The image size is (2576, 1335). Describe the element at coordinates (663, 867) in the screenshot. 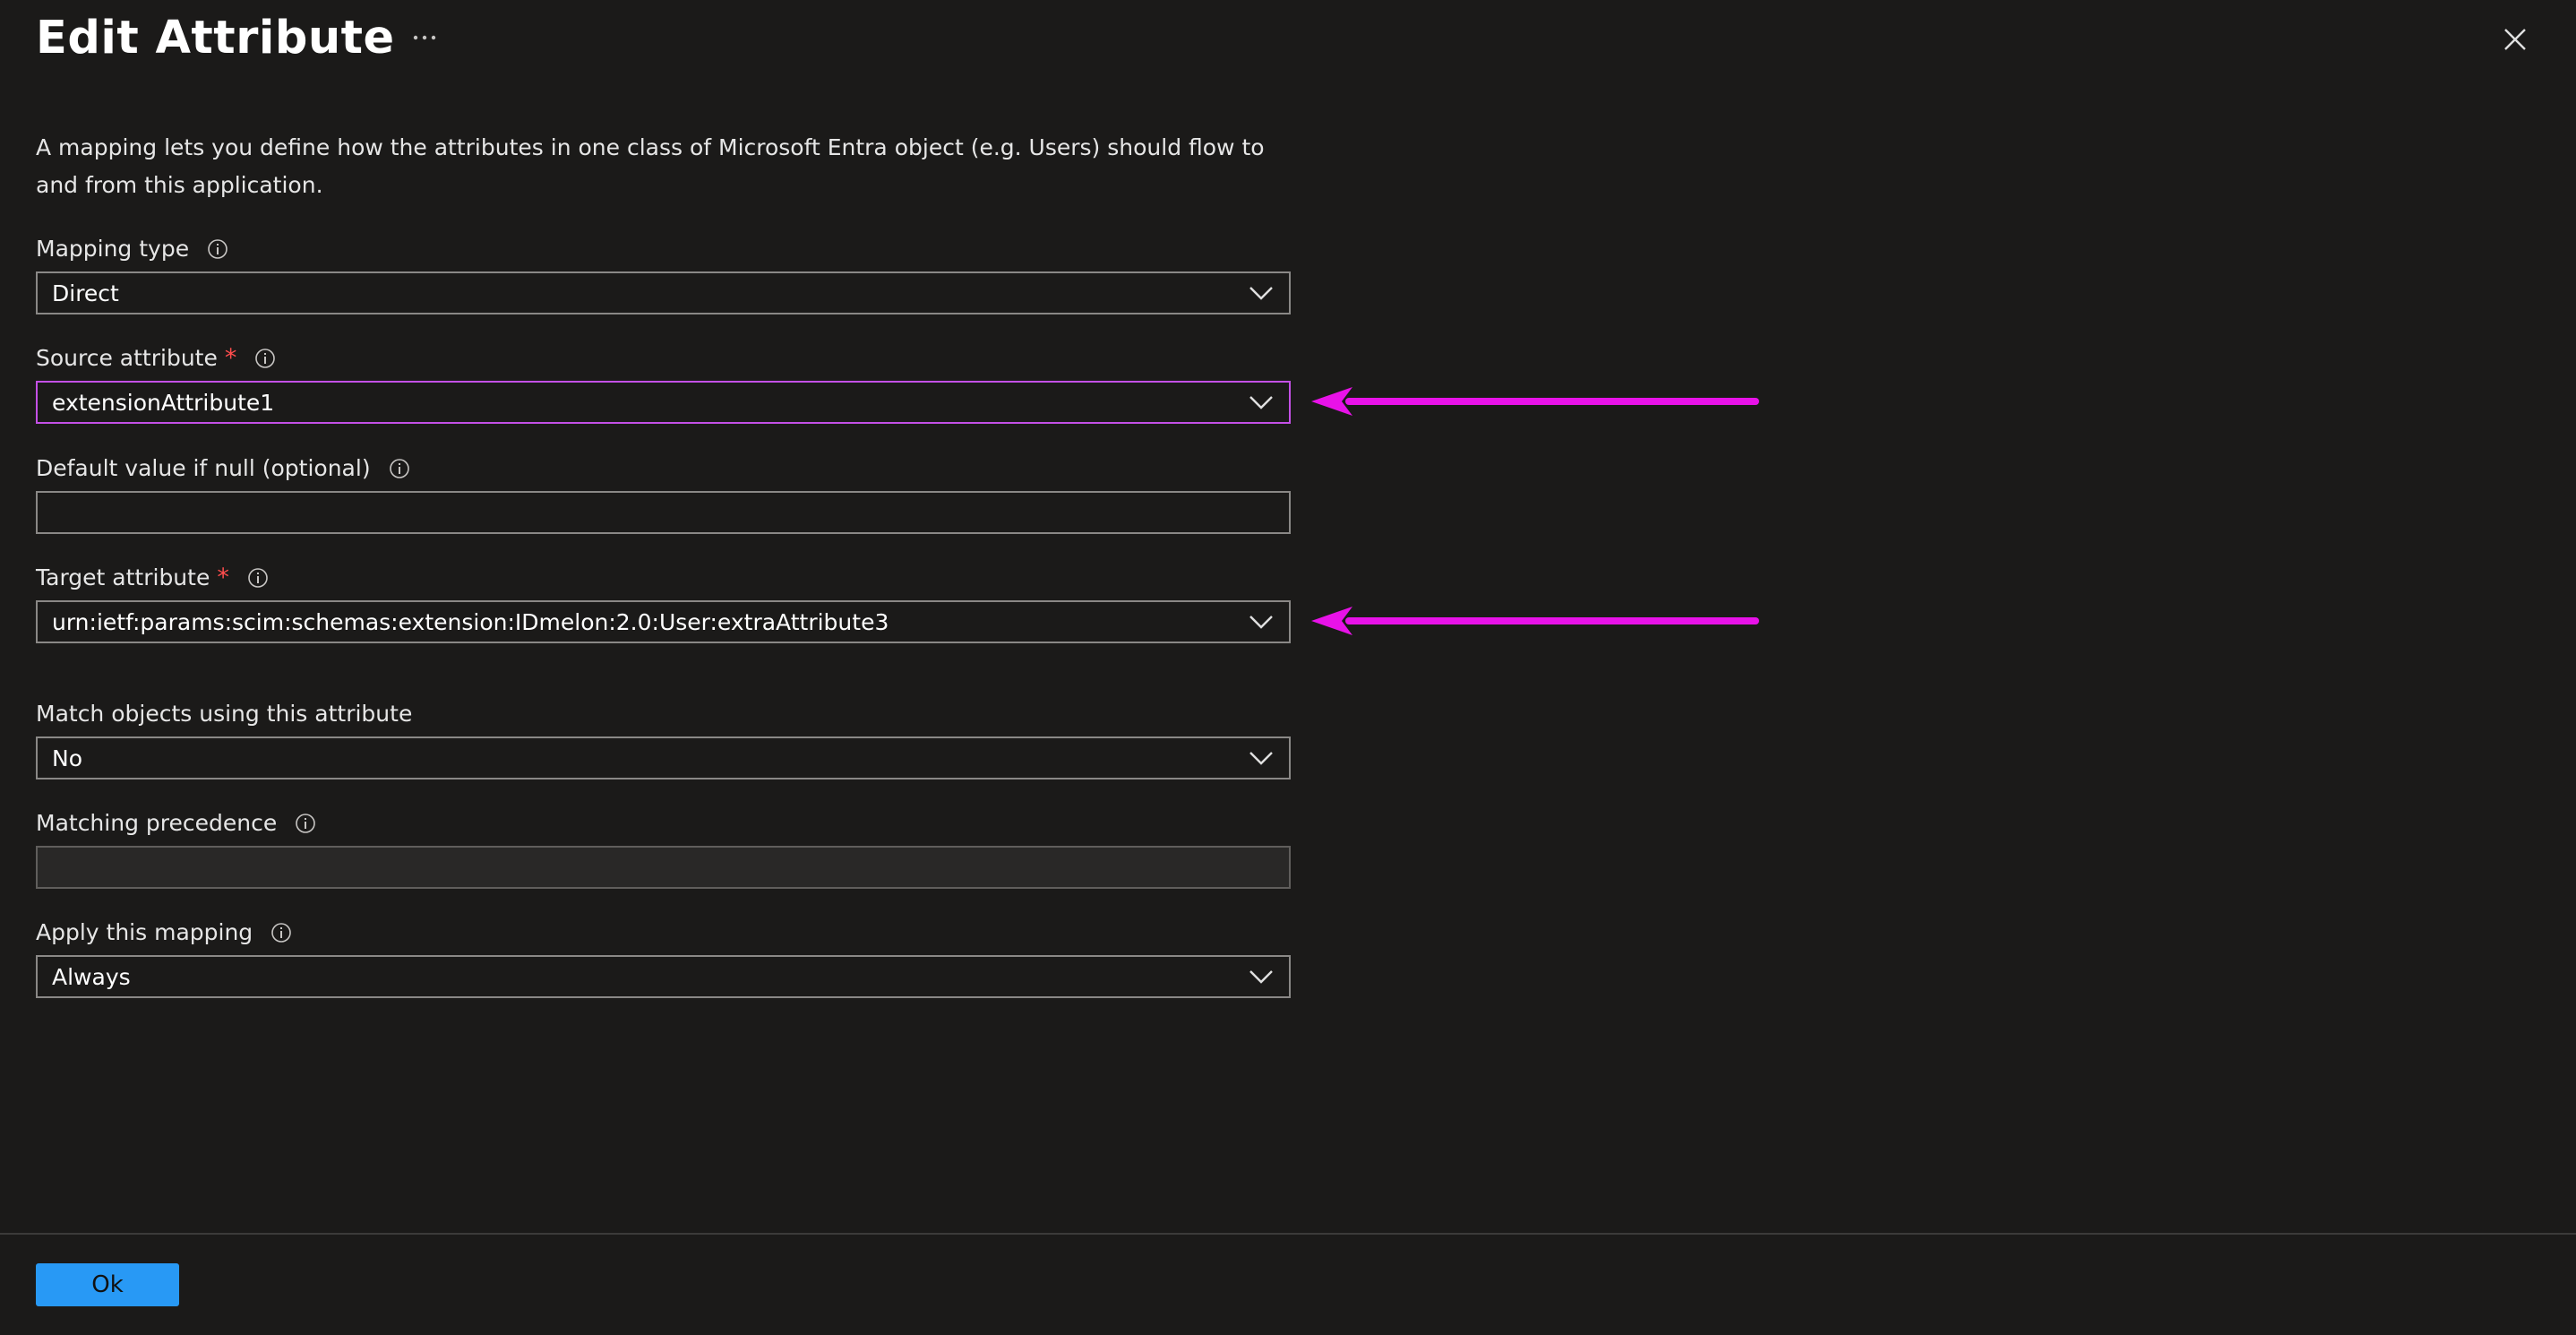

I see `matching-precedence-input` at that location.